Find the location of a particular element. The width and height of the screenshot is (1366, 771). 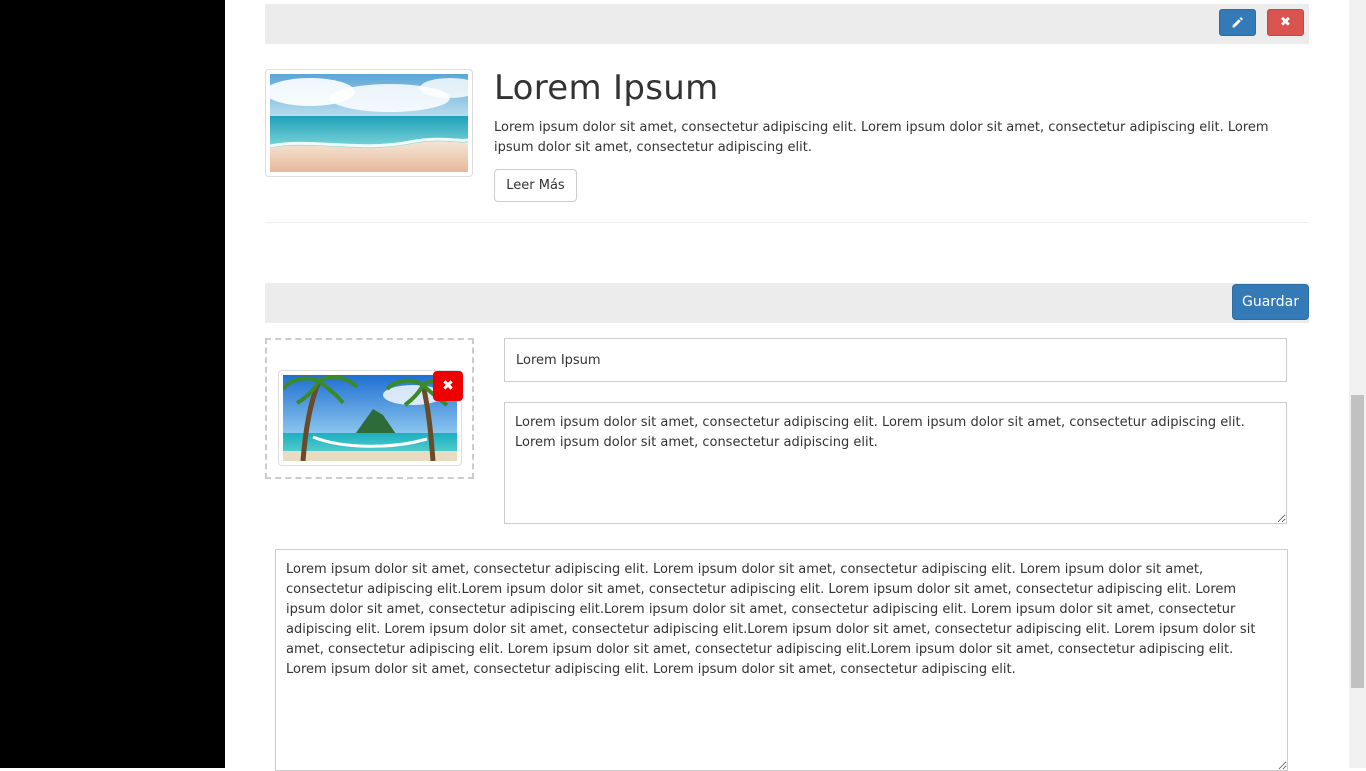

delete-button: ✖ is located at coordinates (1285, 22).